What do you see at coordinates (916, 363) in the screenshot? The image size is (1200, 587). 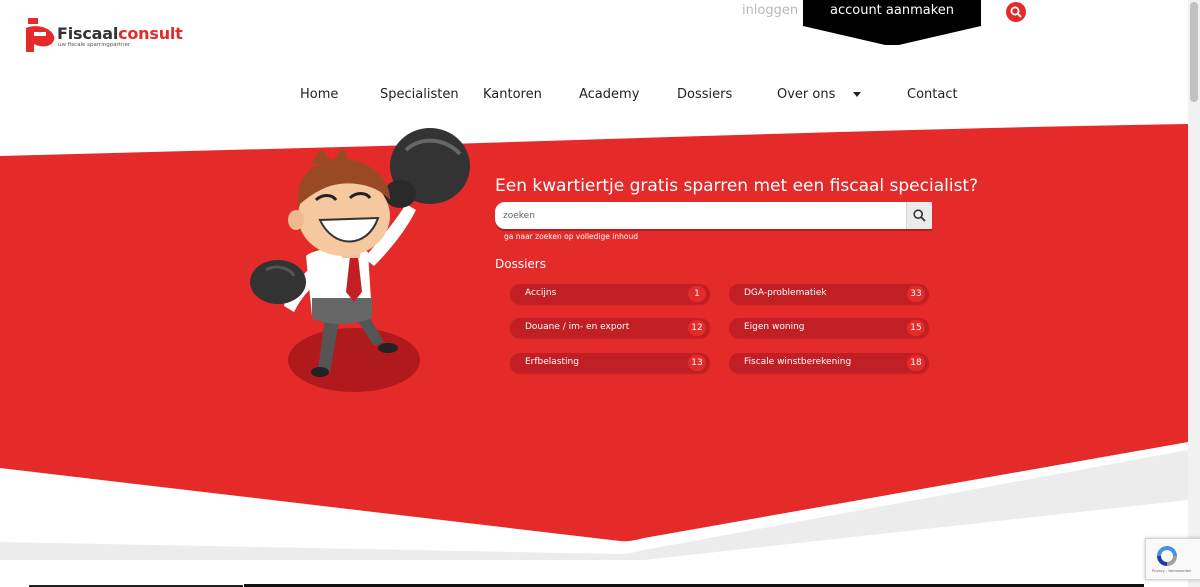 I see `dossier-count-badge: 18` at bounding box center [916, 363].